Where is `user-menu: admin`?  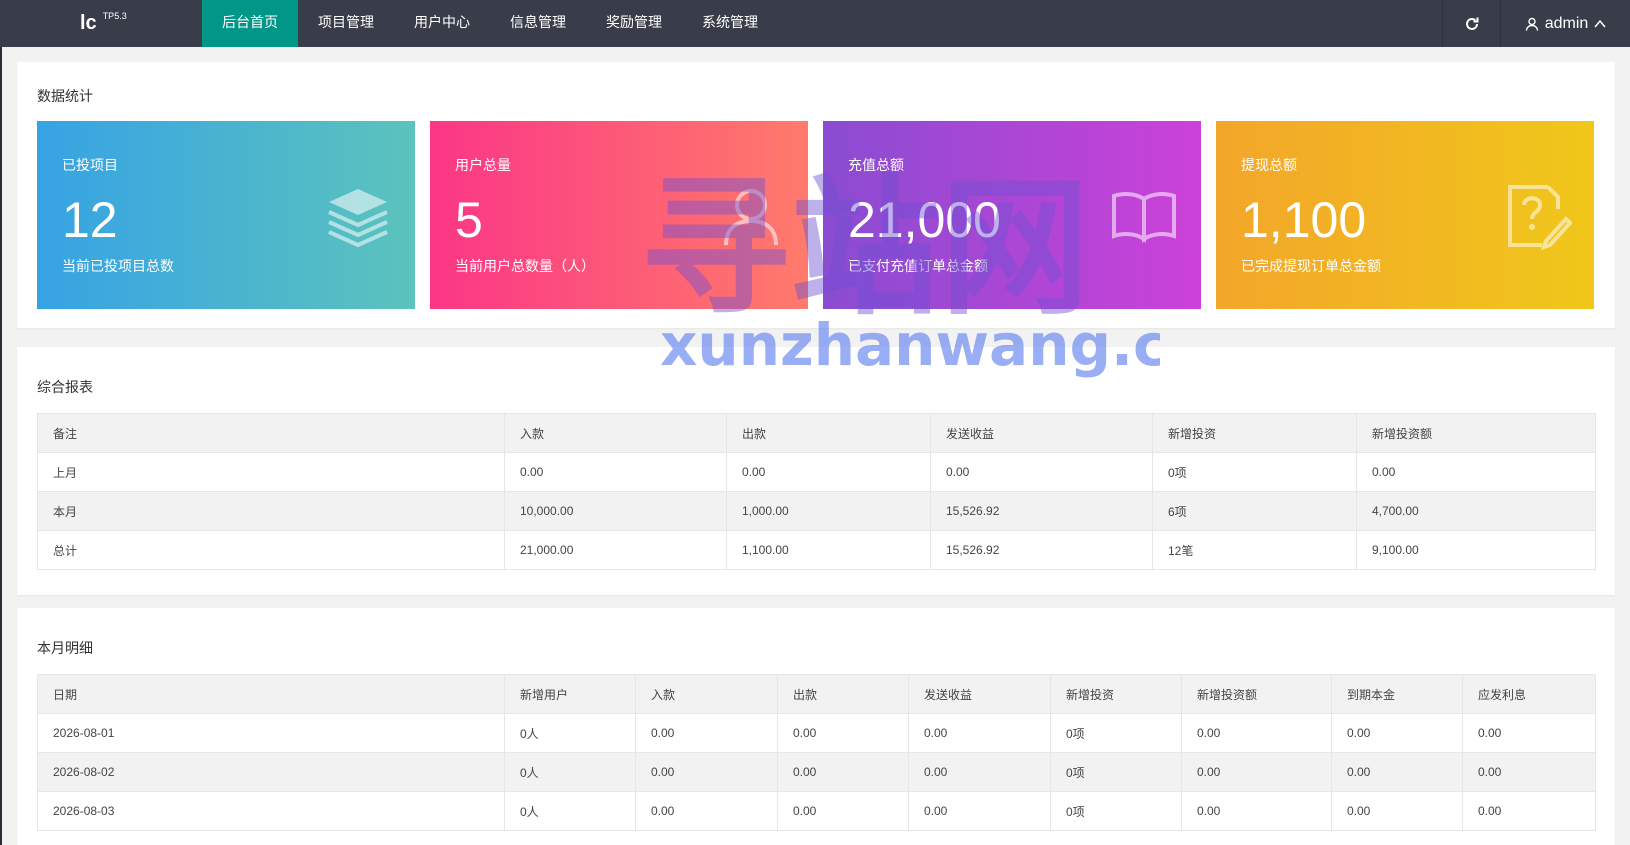
user-menu: admin is located at coordinates (1565, 23).